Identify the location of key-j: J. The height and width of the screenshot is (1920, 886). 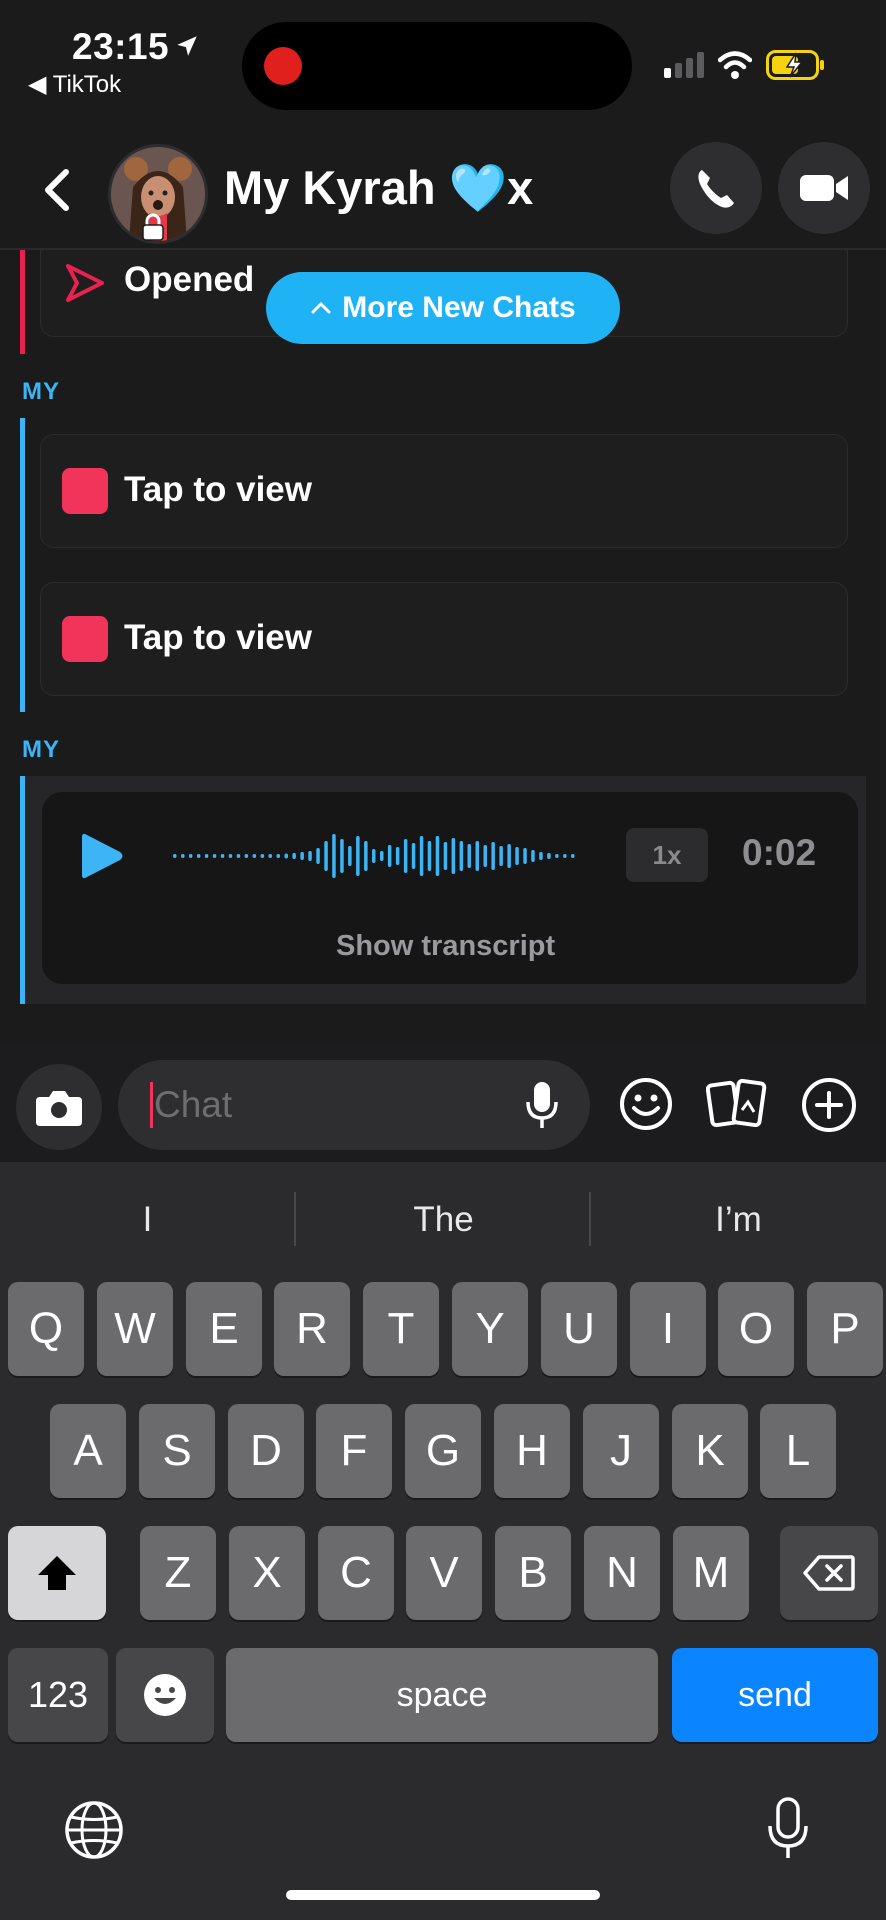
(621, 1451).